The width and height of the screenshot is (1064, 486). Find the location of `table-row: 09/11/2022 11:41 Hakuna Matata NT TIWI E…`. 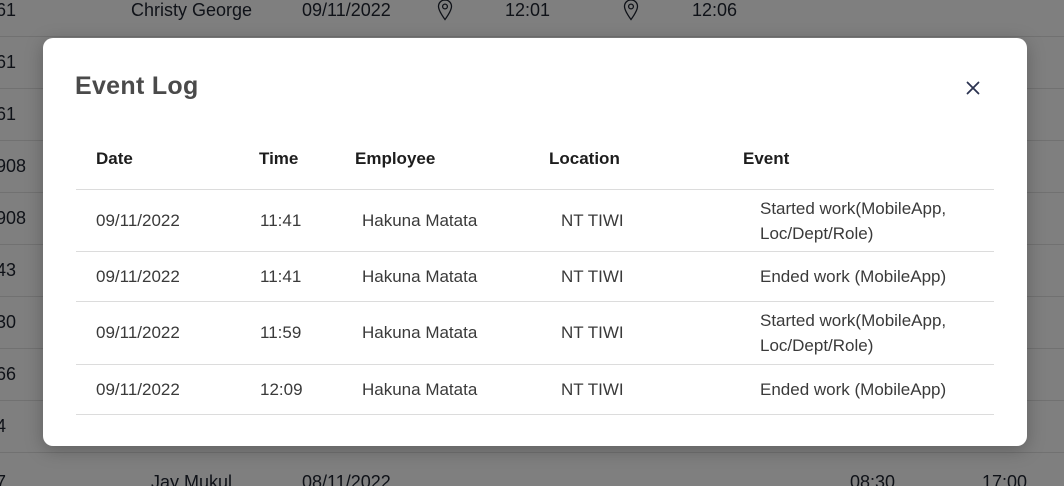

table-row: 09/11/2022 11:41 Hakuna Matata NT TIWI E… is located at coordinates (535, 277).